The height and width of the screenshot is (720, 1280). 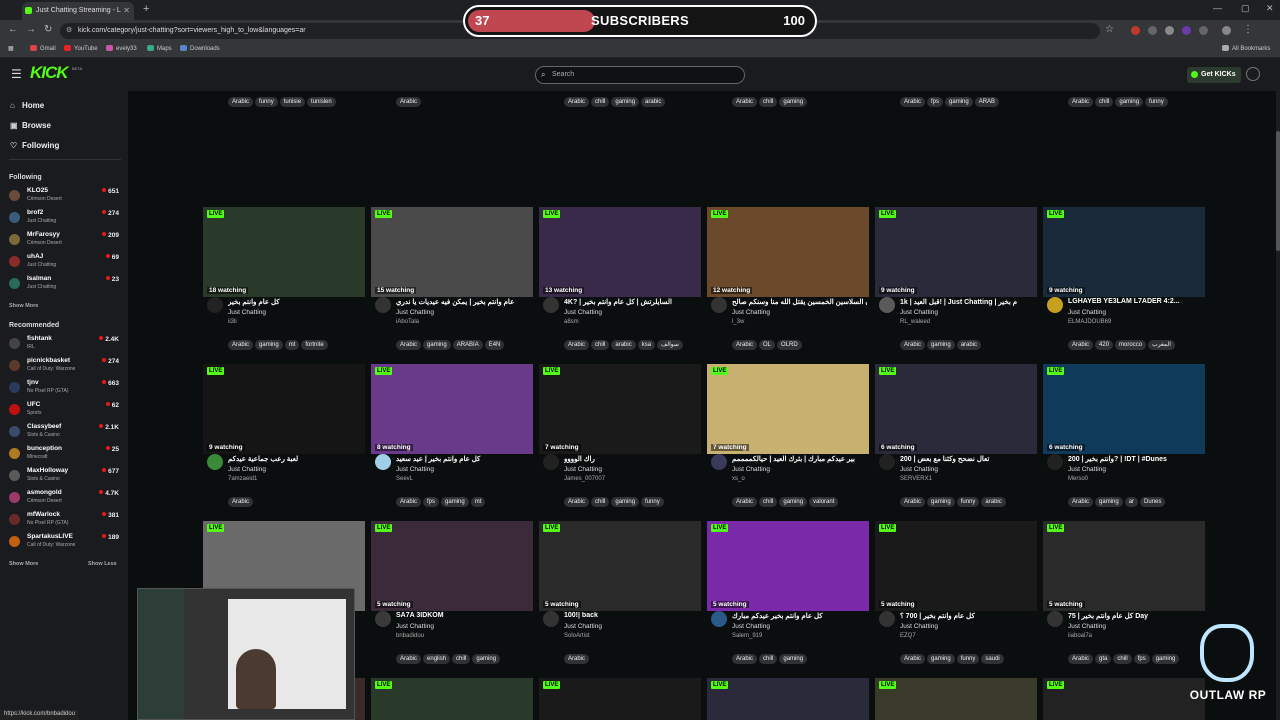 I want to click on tag-chip: gta, so click(x=1103, y=659).